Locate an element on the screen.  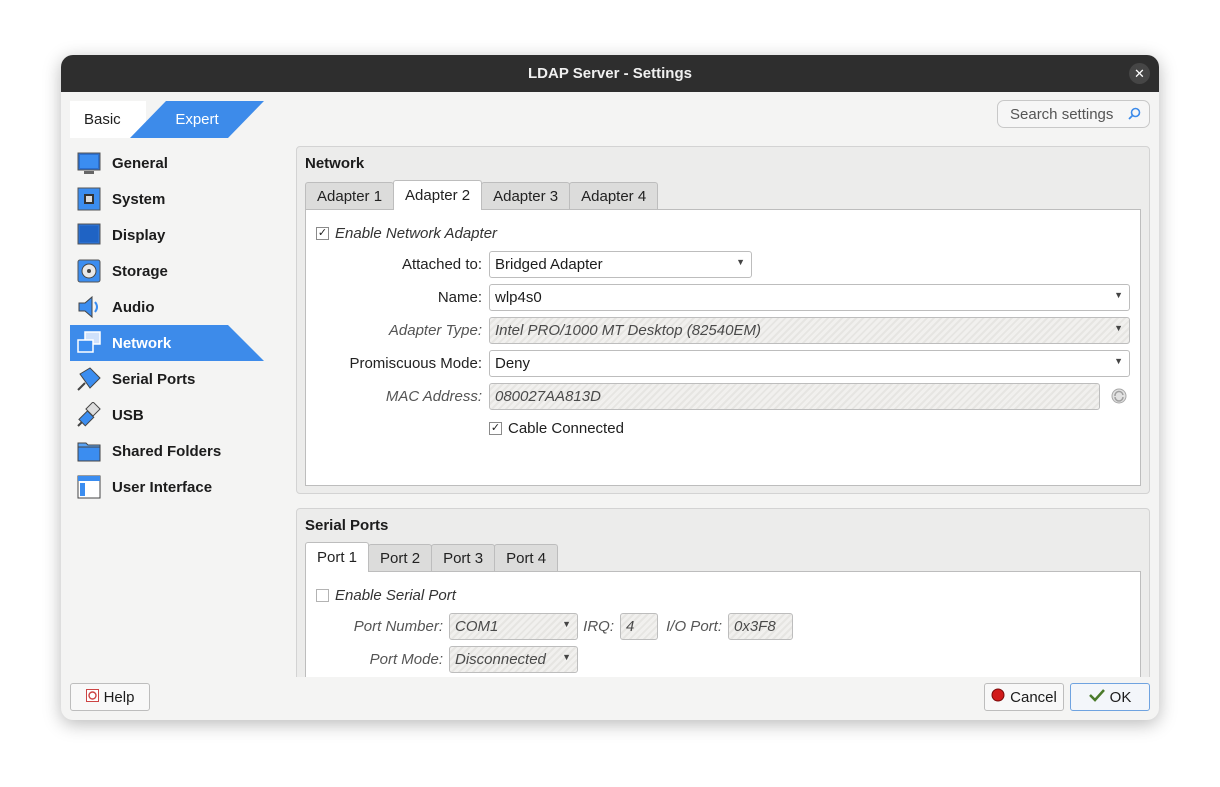
expert-mode-button: Expert is located at coordinates (197, 119).